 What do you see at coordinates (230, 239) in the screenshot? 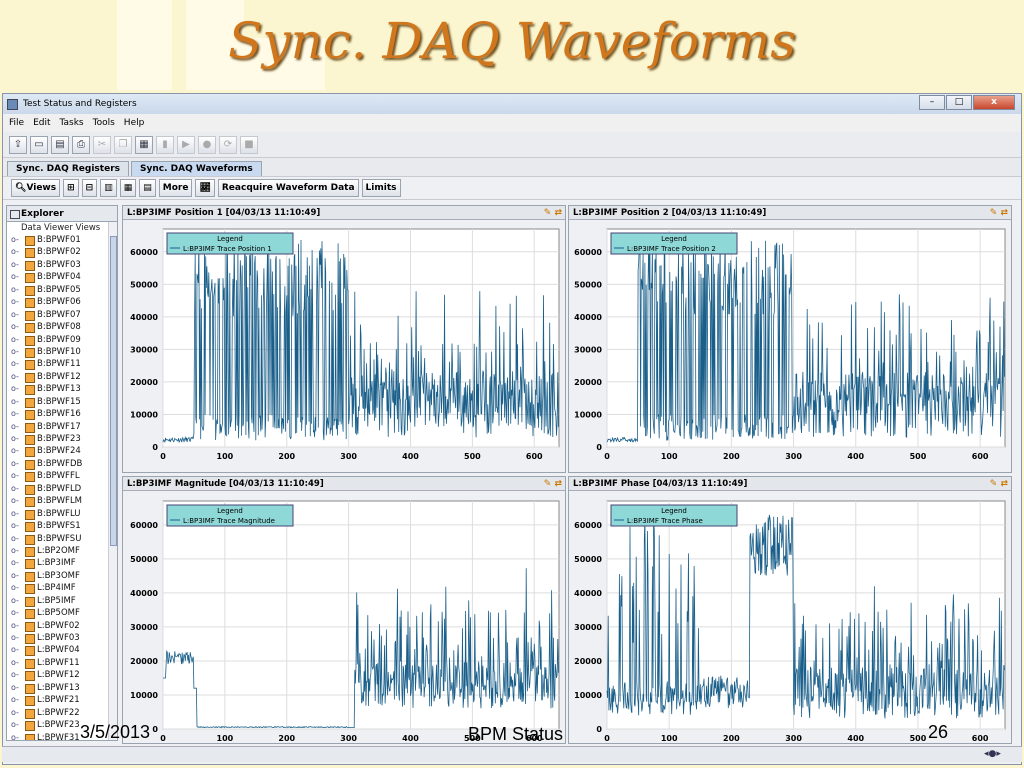
I see `legend-title: Legend` at bounding box center [230, 239].